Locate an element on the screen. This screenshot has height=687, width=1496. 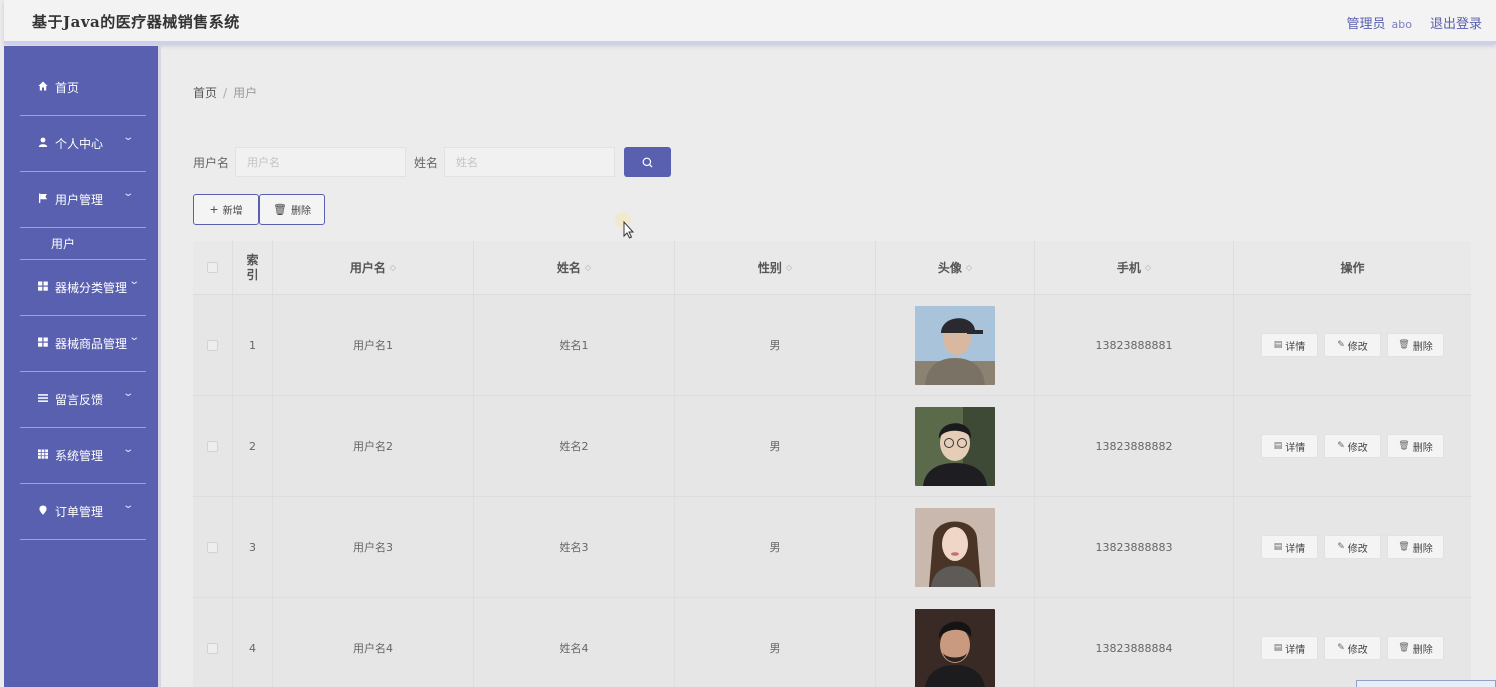
breadcrumb-current: 用户 is located at coordinates (245, 93).